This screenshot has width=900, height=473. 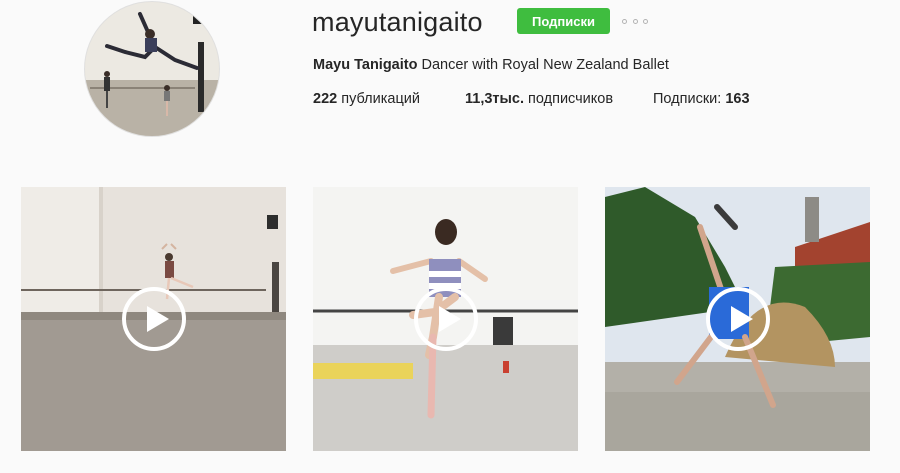 I want to click on following-label: Подписки:, so click(x=687, y=99).